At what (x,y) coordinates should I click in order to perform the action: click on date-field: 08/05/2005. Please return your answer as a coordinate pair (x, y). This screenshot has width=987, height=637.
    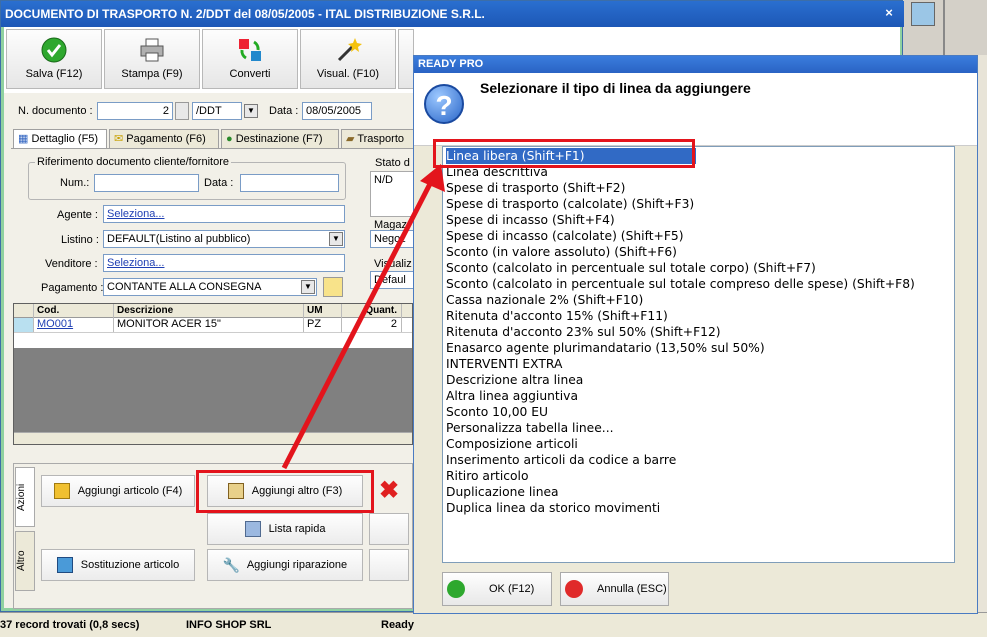
    Looking at the image, I should click on (337, 111).